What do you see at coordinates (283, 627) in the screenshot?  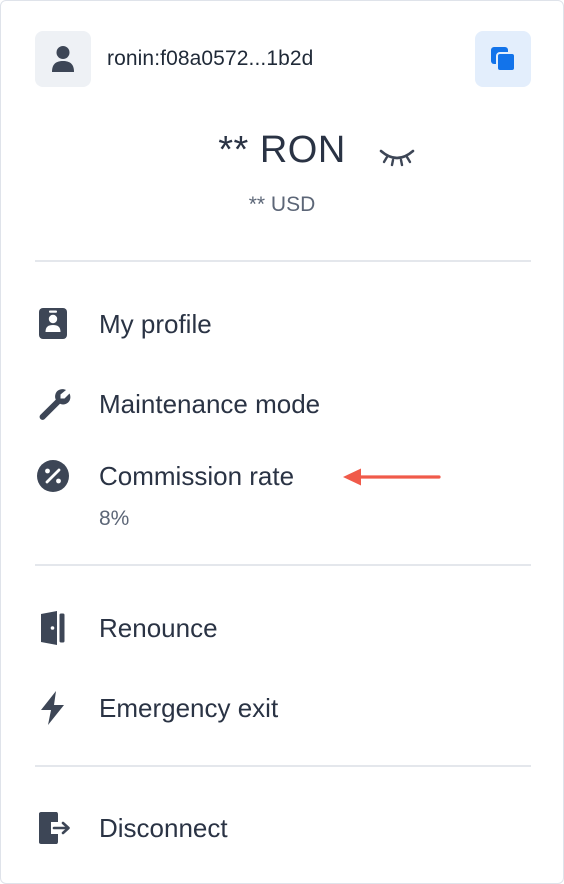 I see `menu-item-renounce: Renounce` at bounding box center [283, 627].